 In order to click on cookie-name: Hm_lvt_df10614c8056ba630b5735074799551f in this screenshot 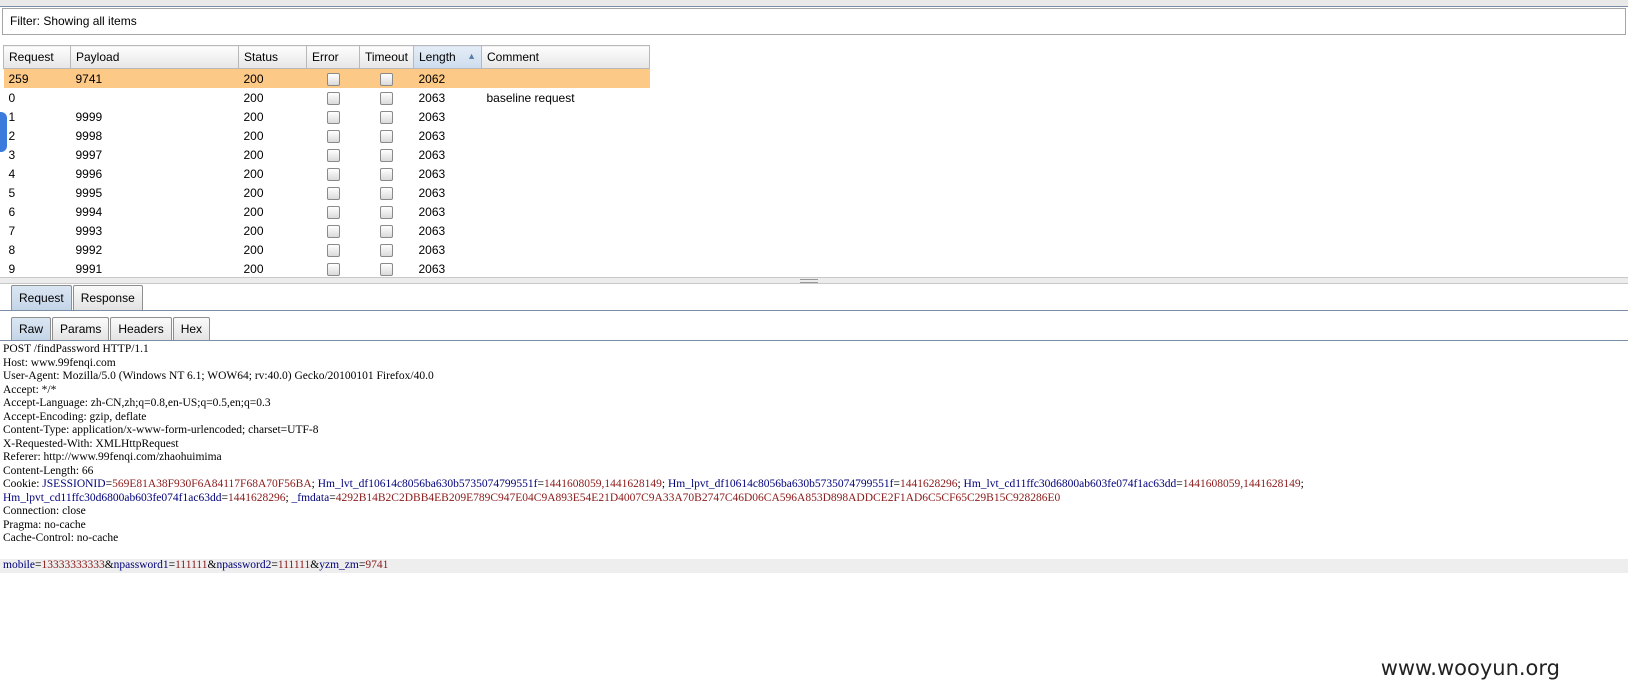, I will do `click(427, 484)`.